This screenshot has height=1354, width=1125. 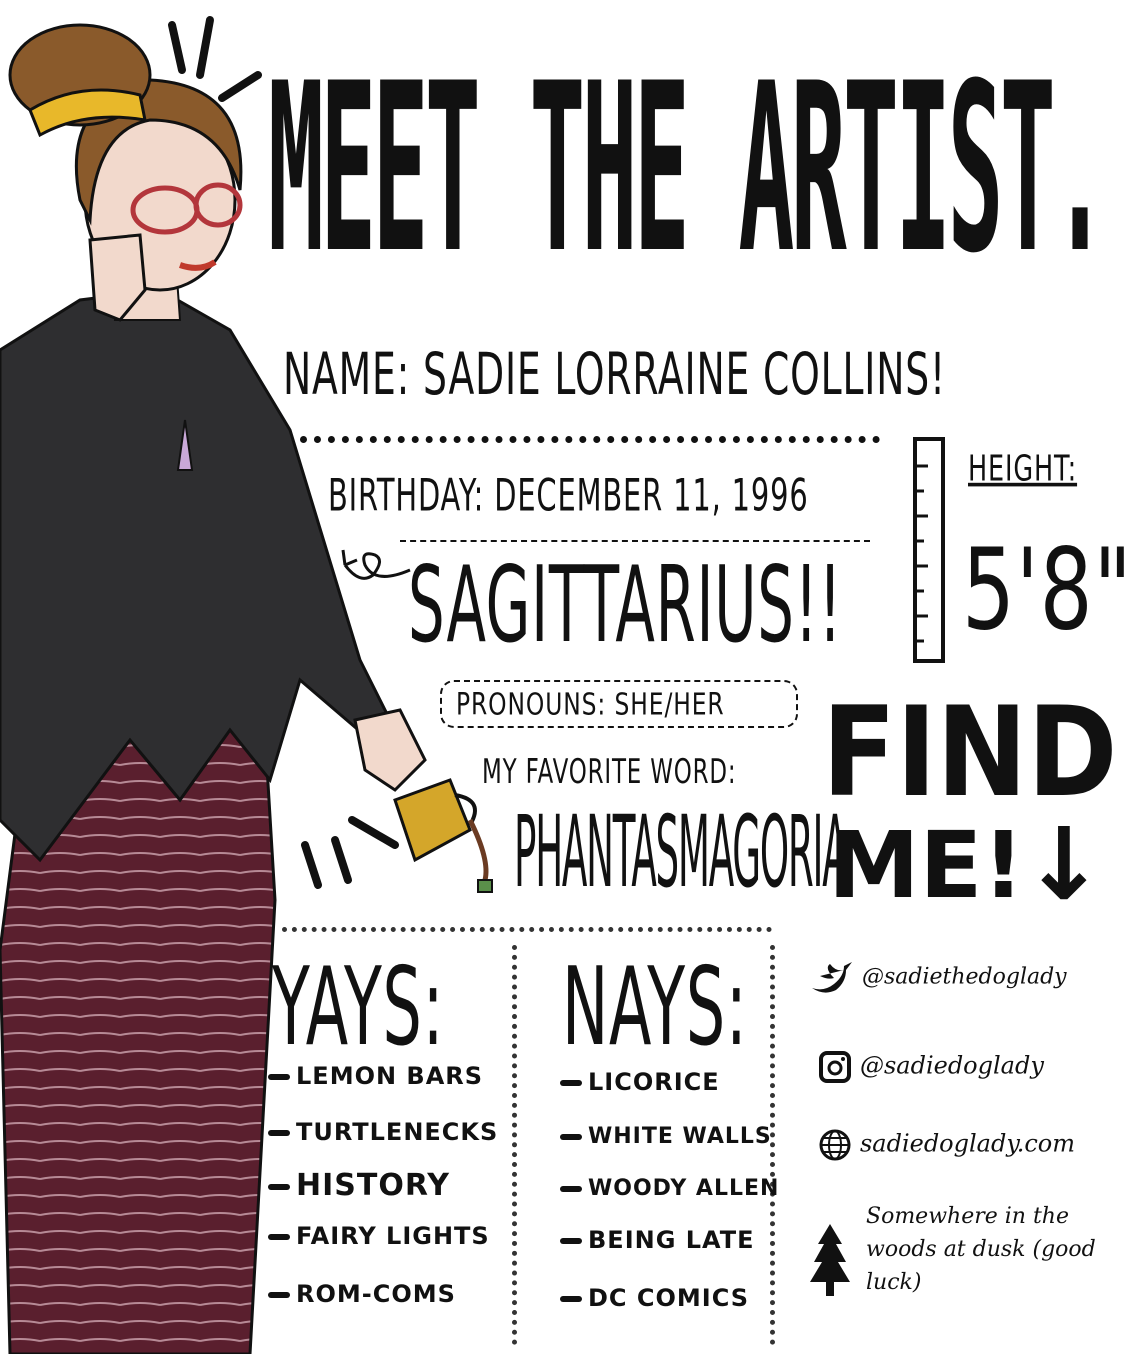 I want to click on dotted-divider, so click(x=590, y=439).